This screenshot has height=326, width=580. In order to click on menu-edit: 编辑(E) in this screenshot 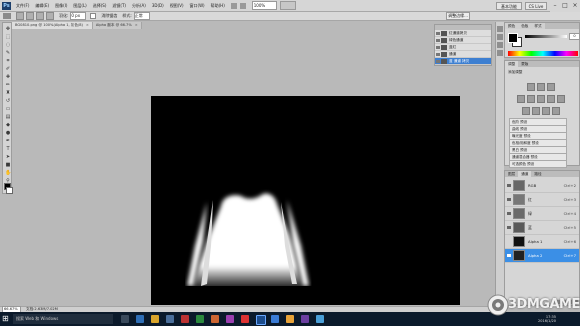, I will do `click(42, 6)`.